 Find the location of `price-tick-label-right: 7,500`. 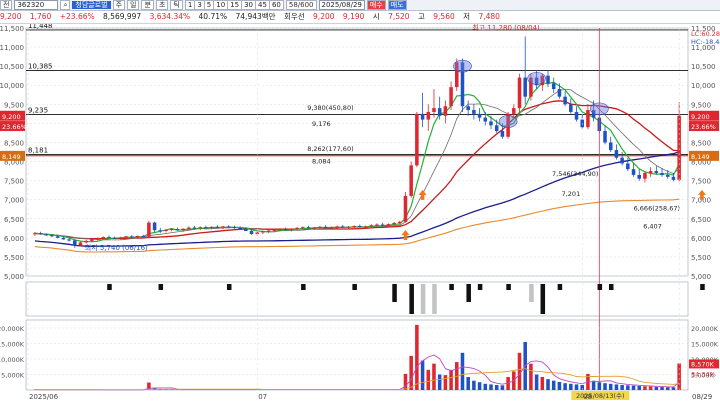

price-tick-label-right: 7,500 is located at coordinates (701, 182).